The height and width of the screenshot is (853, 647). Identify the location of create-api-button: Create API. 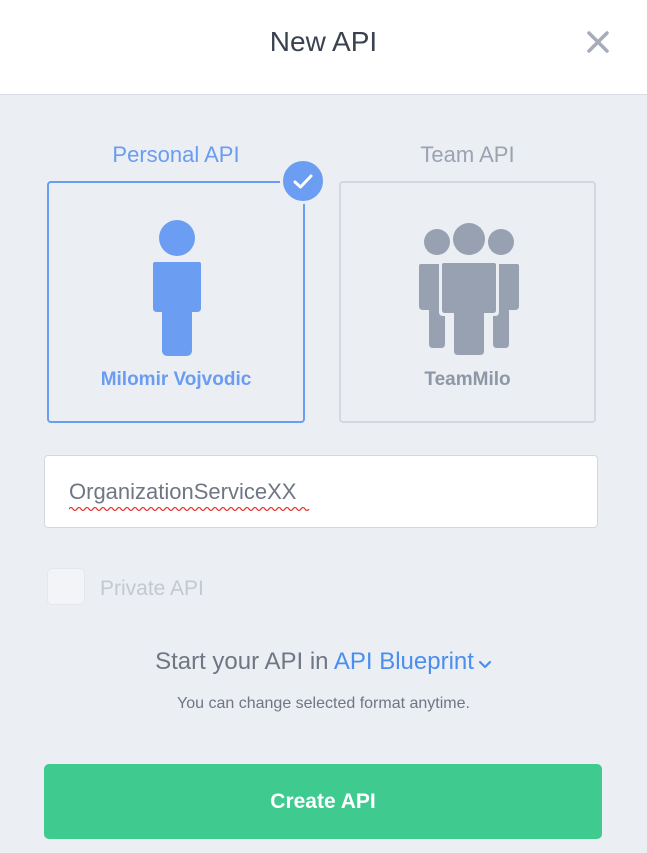
(323, 801).